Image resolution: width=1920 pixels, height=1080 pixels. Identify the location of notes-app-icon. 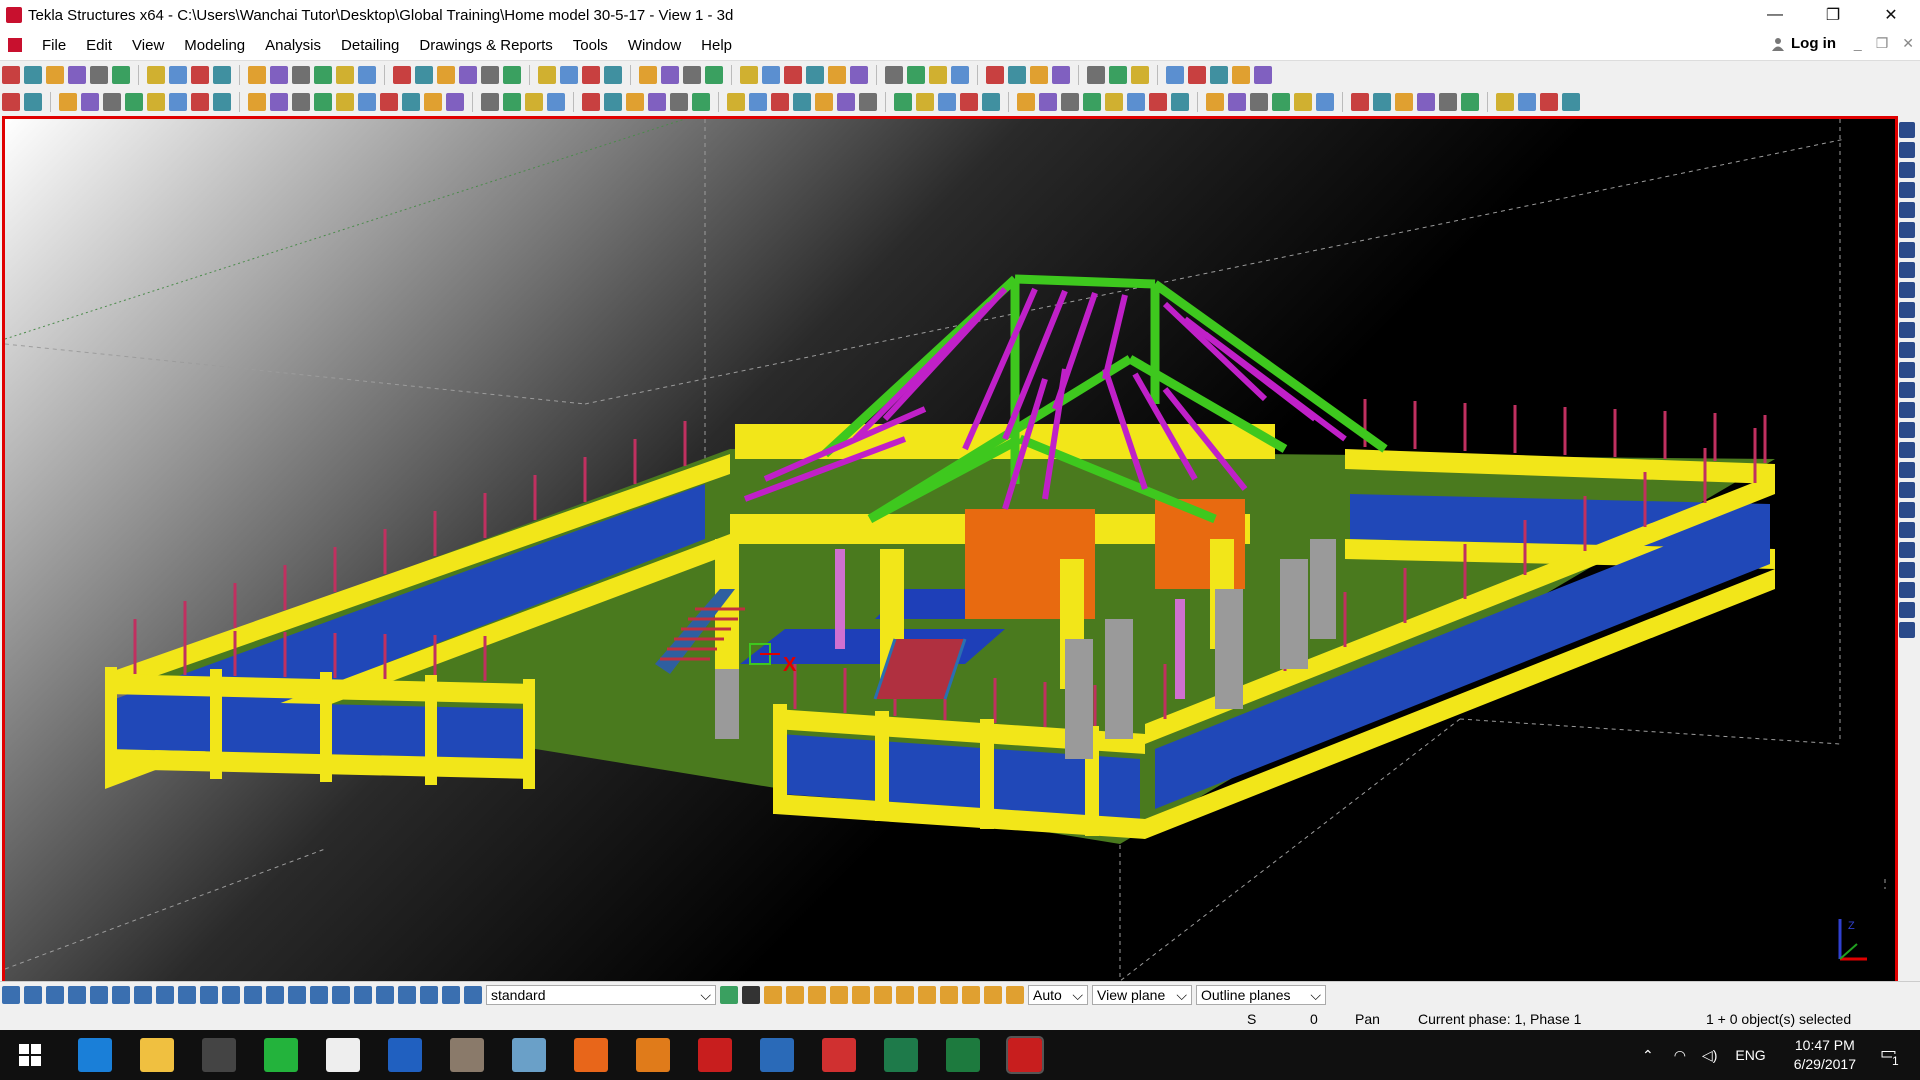
(529, 1055).